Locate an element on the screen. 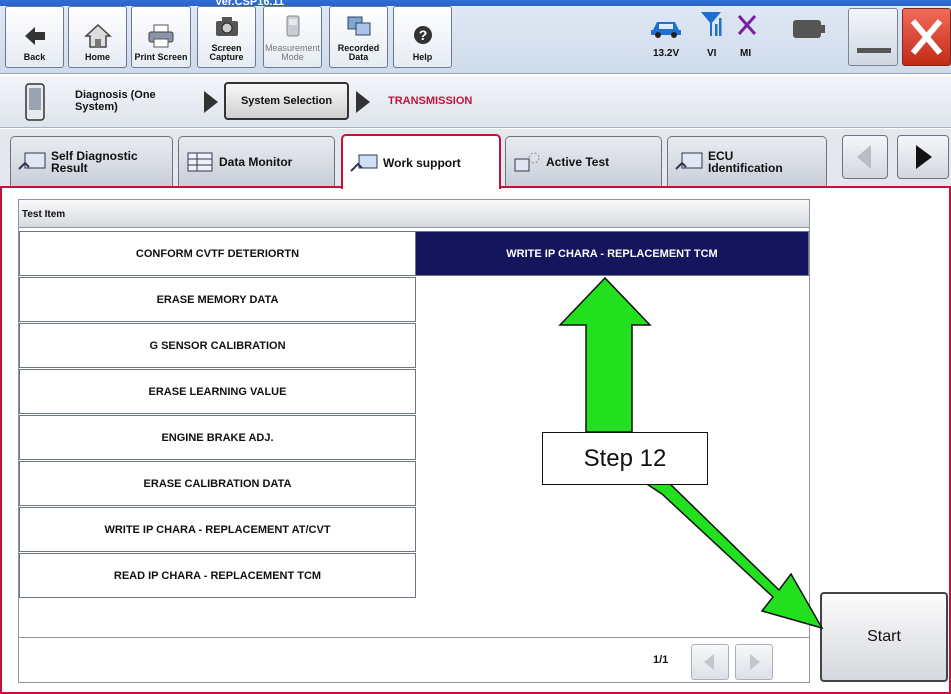 The image size is (951, 694). data-monitor-icon is located at coordinates (200, 161).